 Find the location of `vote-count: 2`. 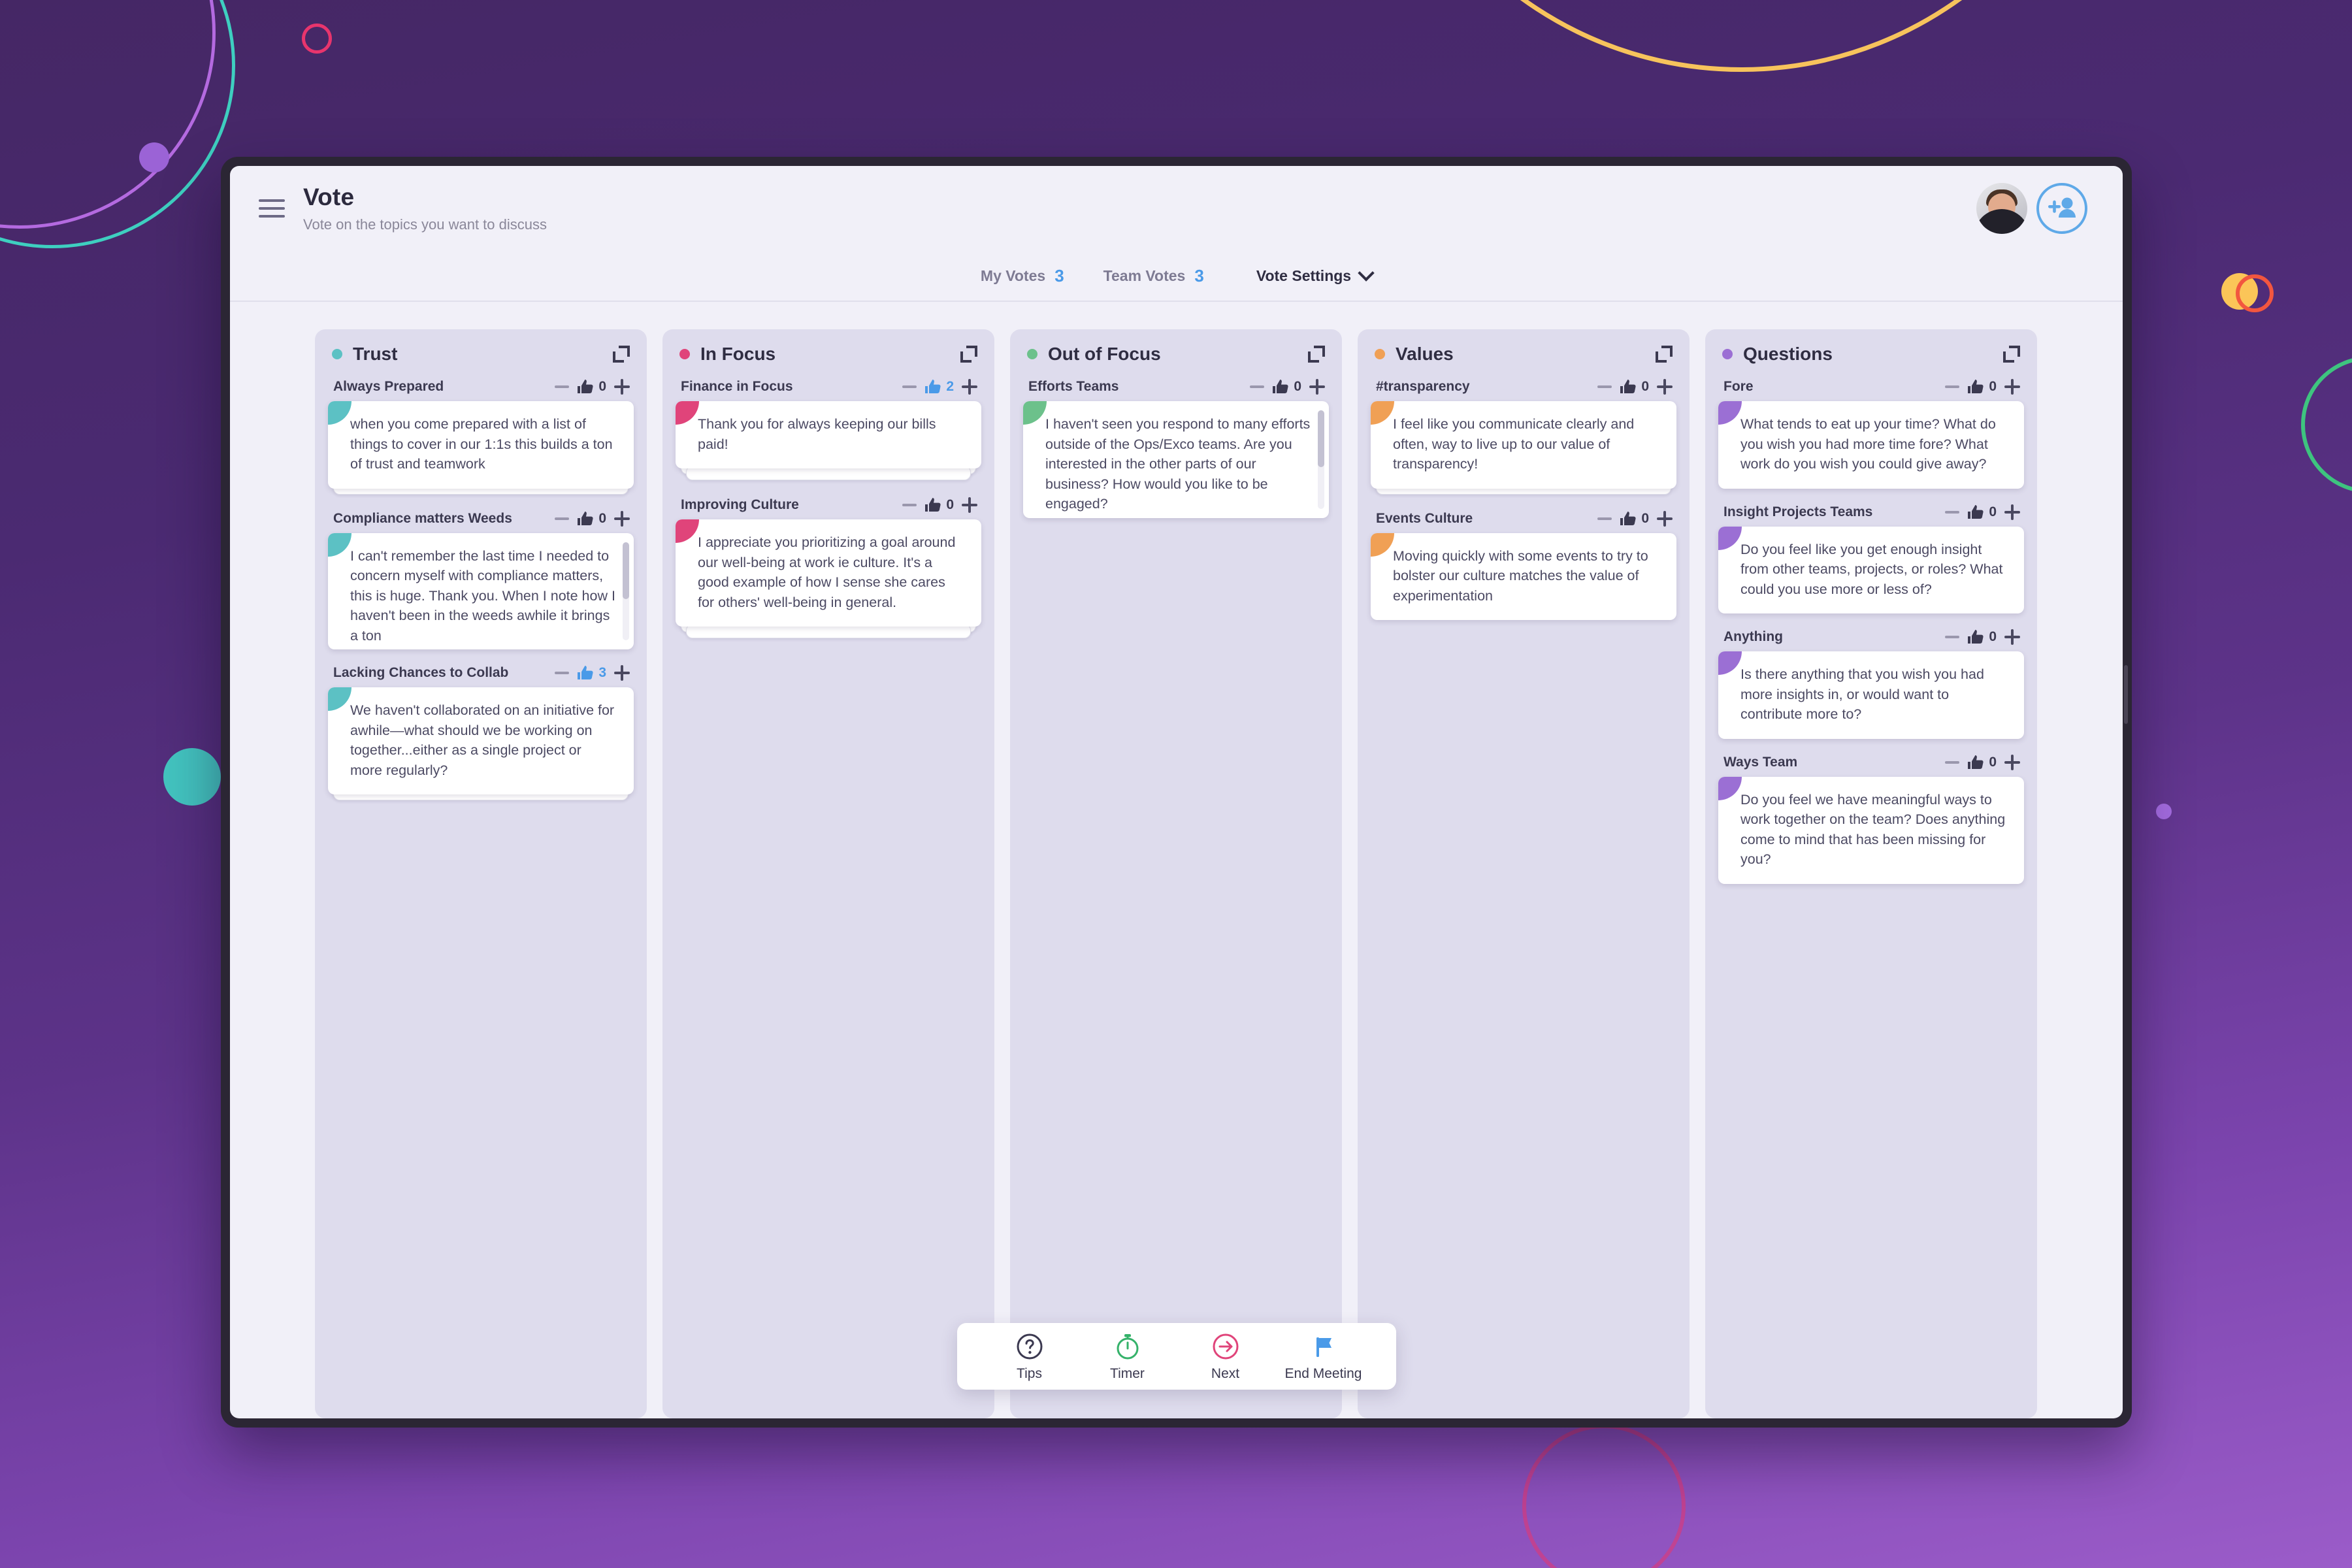

vote-count: 2 is located at coordinates (950, 386).